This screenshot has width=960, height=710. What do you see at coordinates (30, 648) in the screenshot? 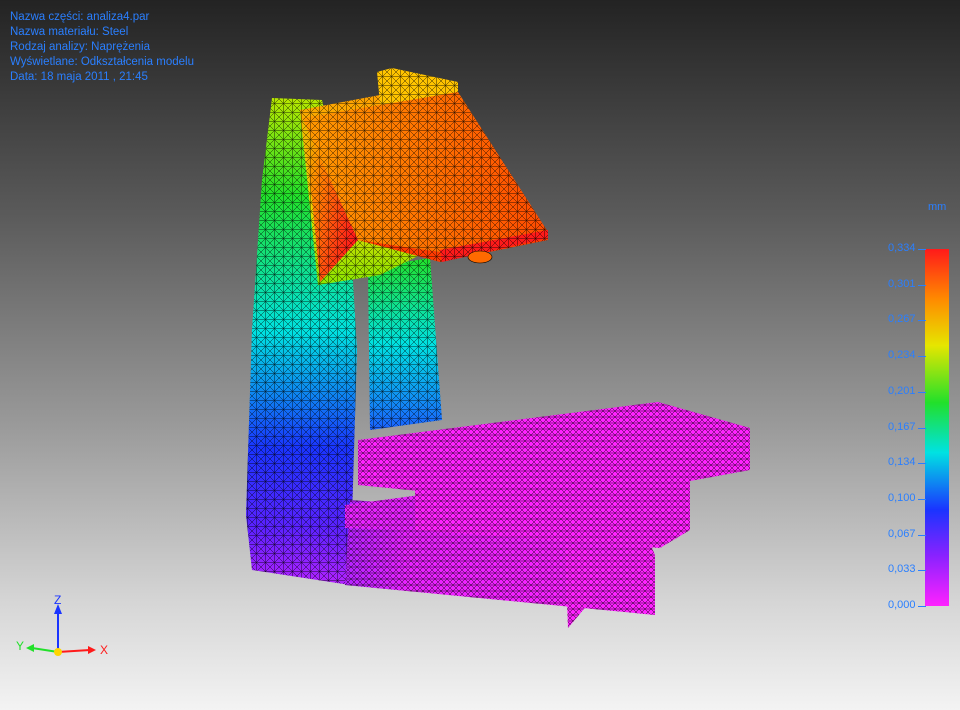
I see `y-arrow-icon` at bounding box center [30, 648].